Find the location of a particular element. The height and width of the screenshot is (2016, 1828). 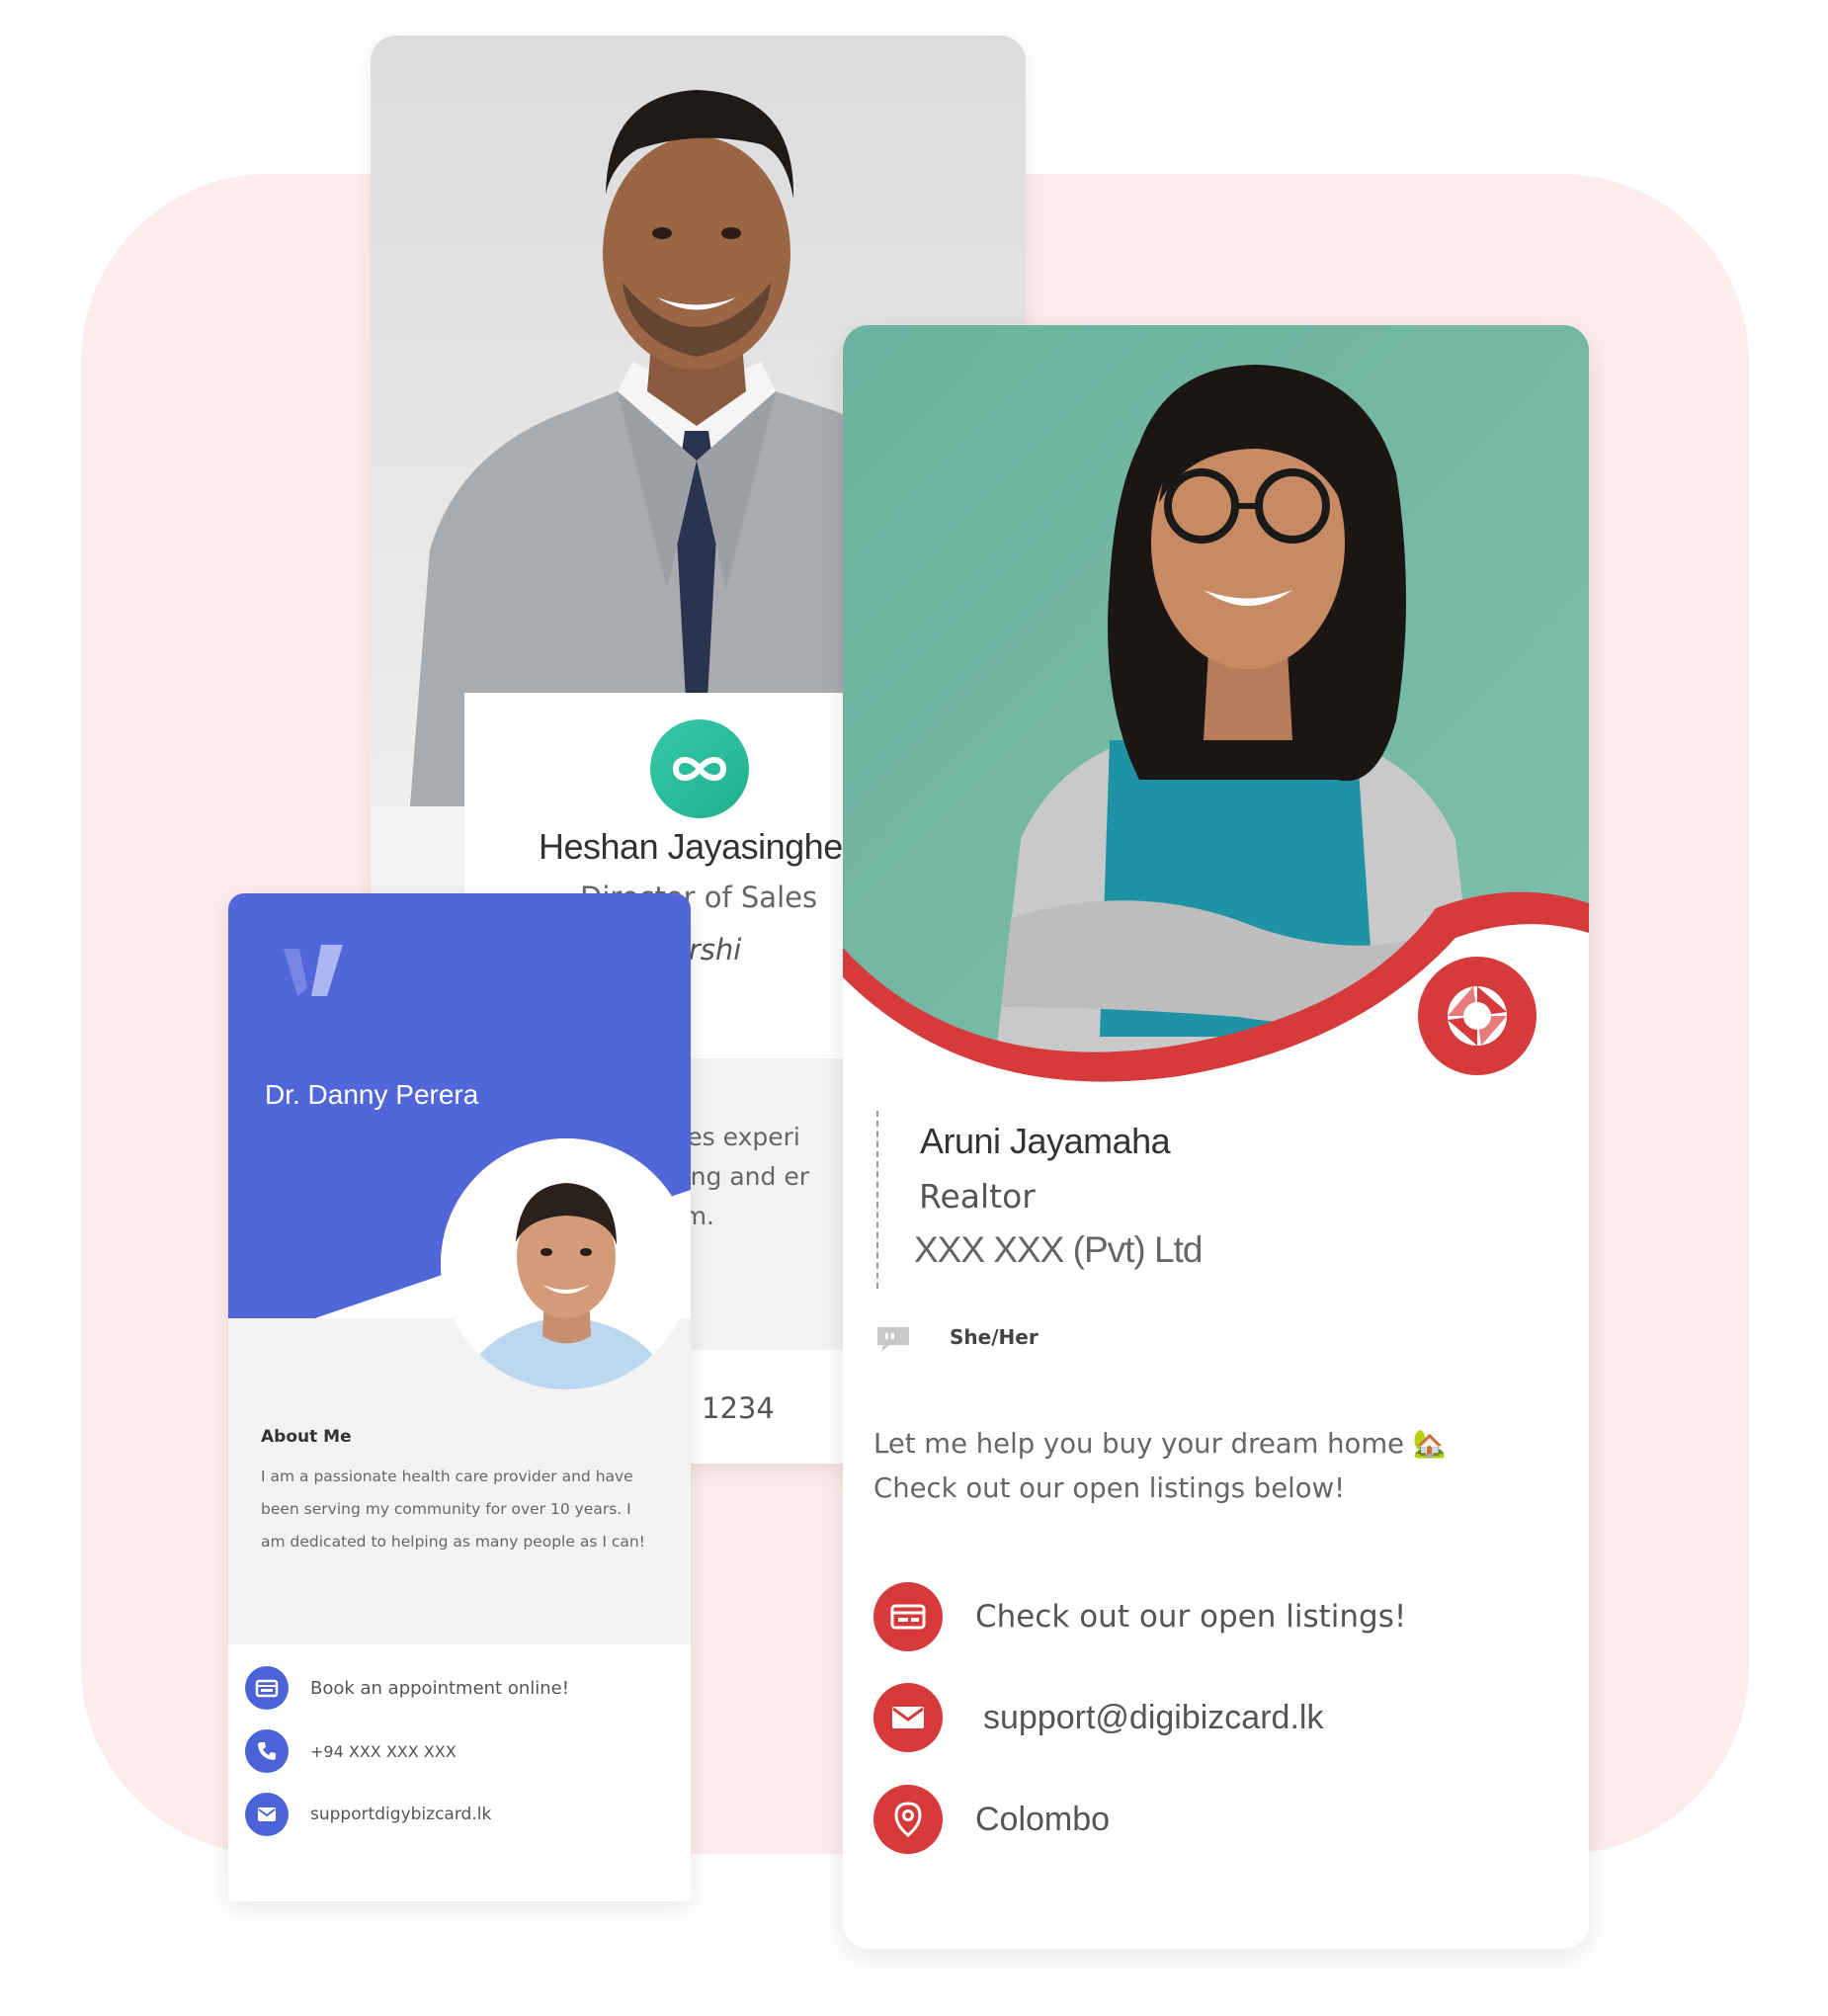

location-pin-icon is located at coordinates (908, 1819).